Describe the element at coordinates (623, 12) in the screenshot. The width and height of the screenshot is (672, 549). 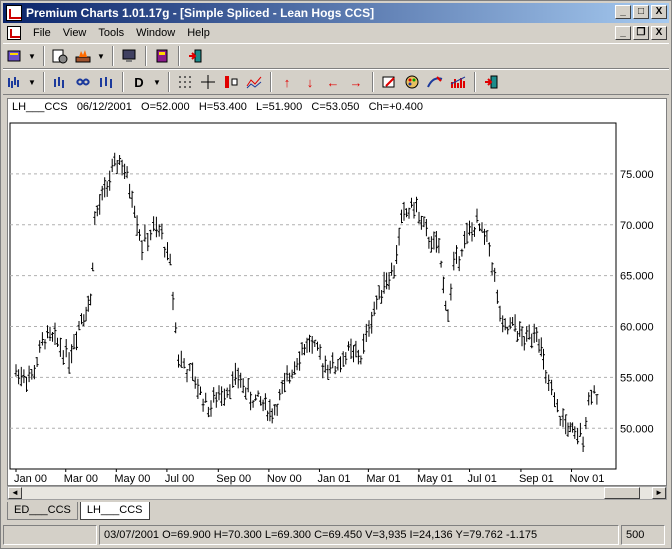
I see `minimize-button: _` at that location.